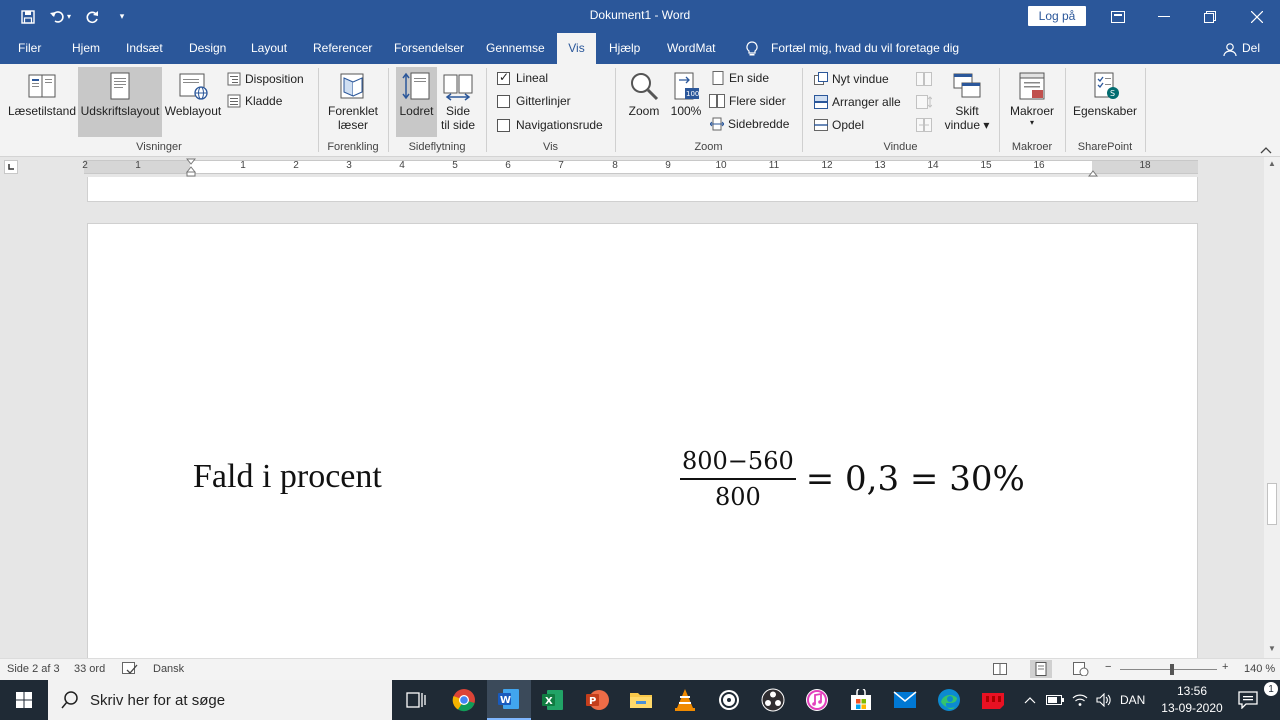 The height and width of the screenshot is (720, 1280). What do you see at coordinates (827, 165) in the screenshot?
I see `ruler-number: 12` at bounding box center [827, 165].